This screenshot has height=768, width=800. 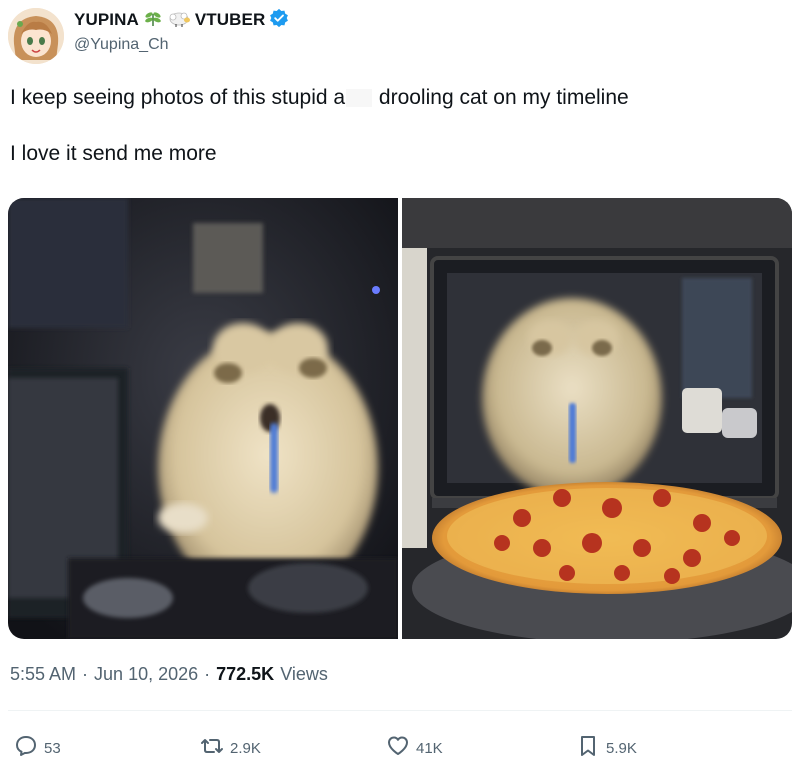 I want to click on like-count: 41K, so click(x=429, y=748).